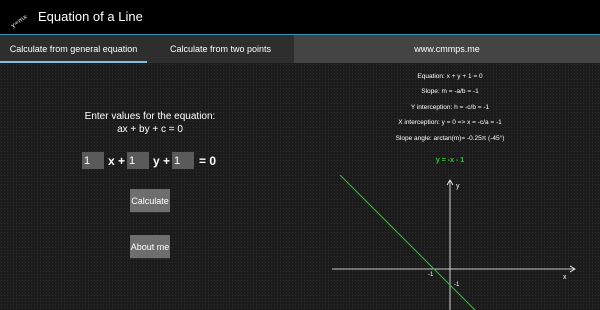  Describe the element at coordinates (73, 62) in the screenshot. I see `selected-tab-indicator` at that location.